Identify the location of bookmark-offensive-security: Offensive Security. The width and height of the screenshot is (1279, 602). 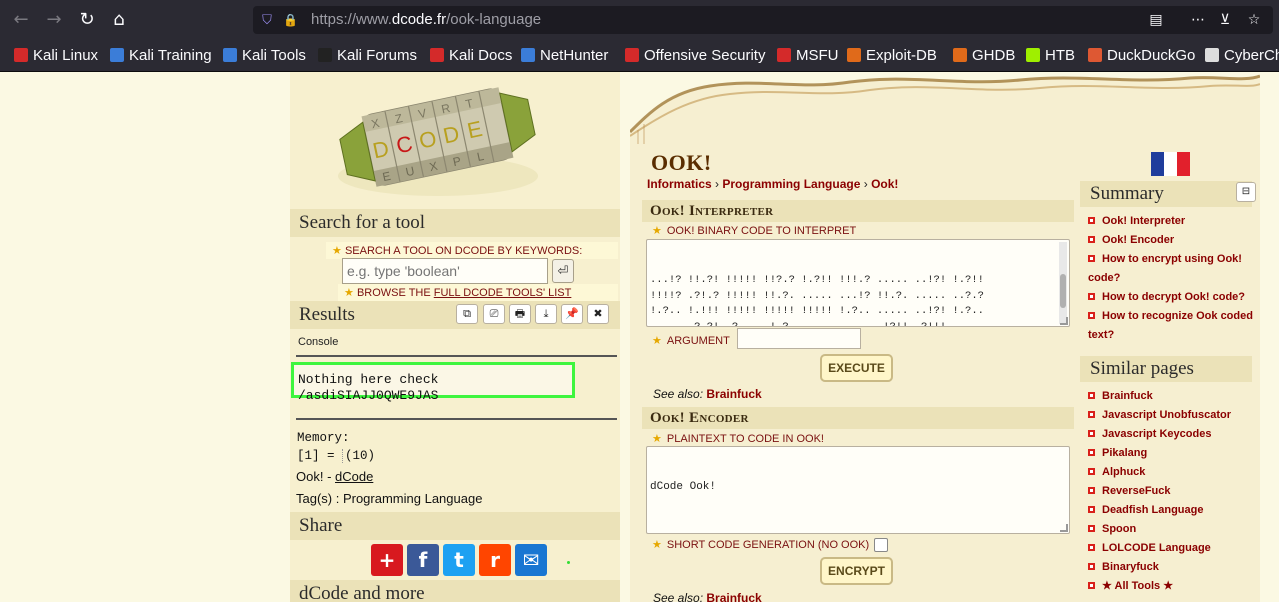
(695, 56).